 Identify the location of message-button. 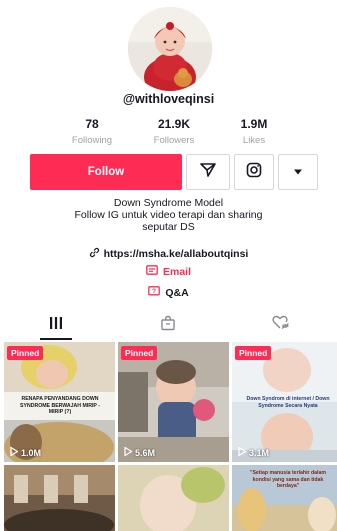
(208, 172).